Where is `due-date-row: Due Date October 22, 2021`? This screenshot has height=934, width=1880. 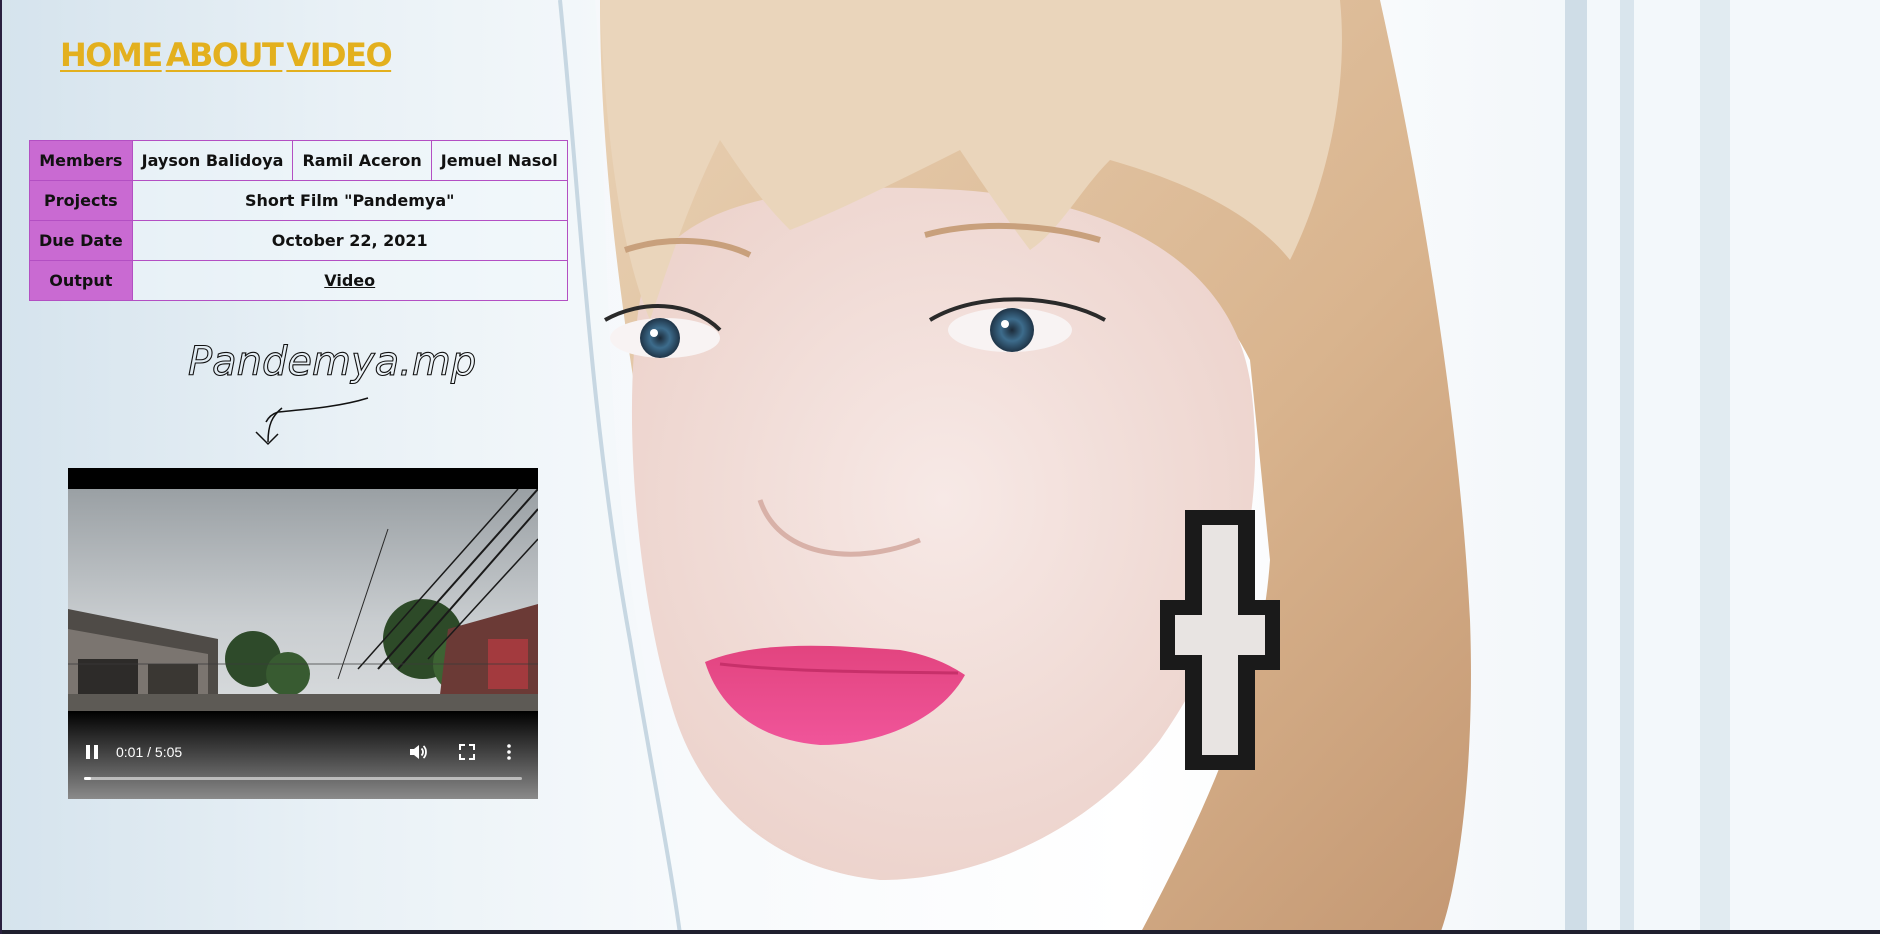 due-date-row: Due Date October 22, 2021 is located at coordinates (298, 240).